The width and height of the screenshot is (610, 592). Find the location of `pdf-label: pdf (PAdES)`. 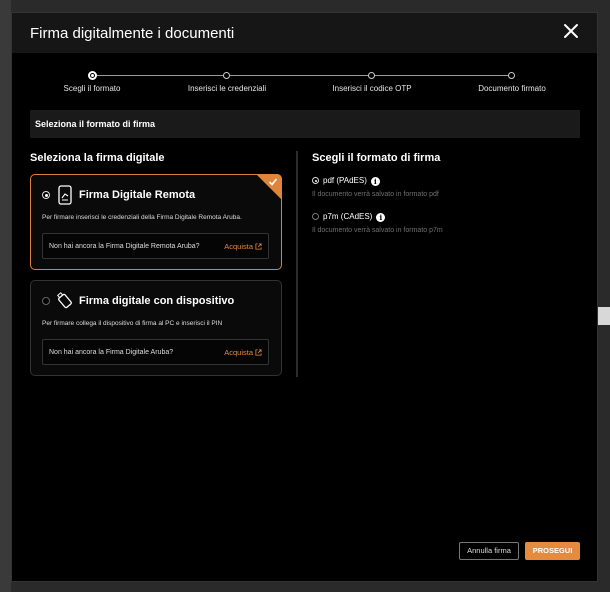

pdf-label: pdf (PAdES) is located at coordinates (345, 180).